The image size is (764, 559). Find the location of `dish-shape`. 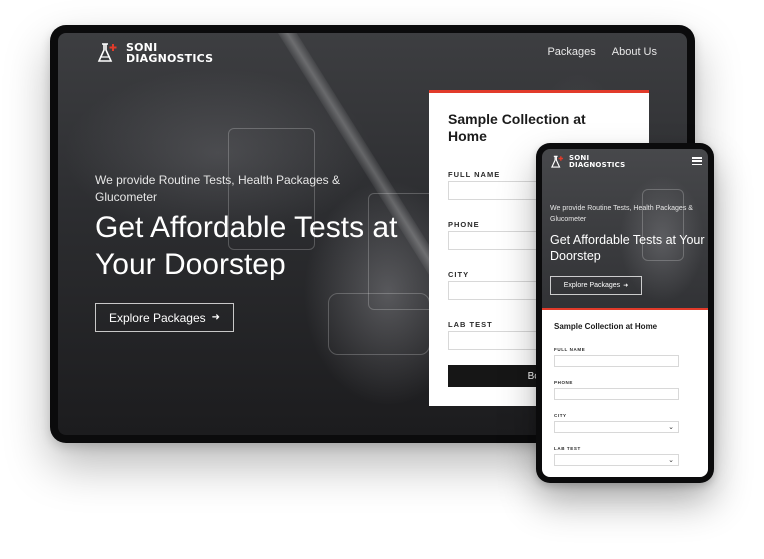

dish-shape is located at coordinates (379, 324).